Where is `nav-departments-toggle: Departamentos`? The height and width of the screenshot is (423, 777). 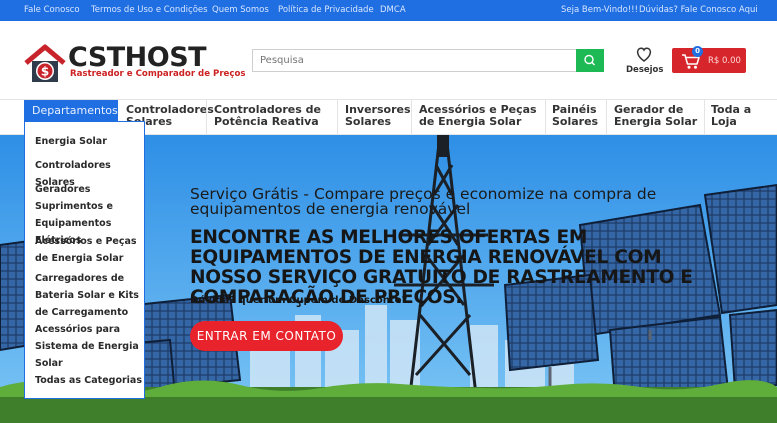
nav-departments-toggle: Departamentos is located at coordinates (71, 110).